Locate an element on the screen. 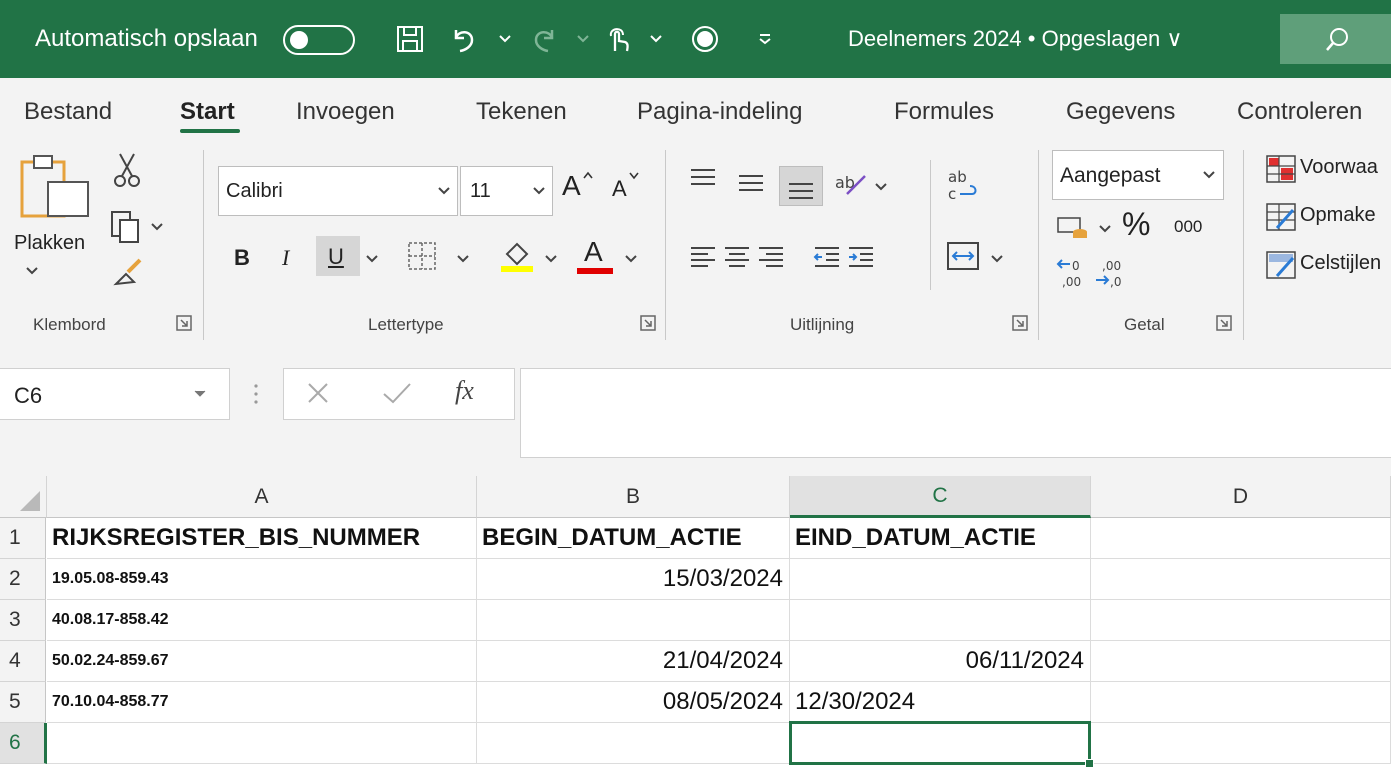  fill-color-icon is located at coordinates (517, 254).